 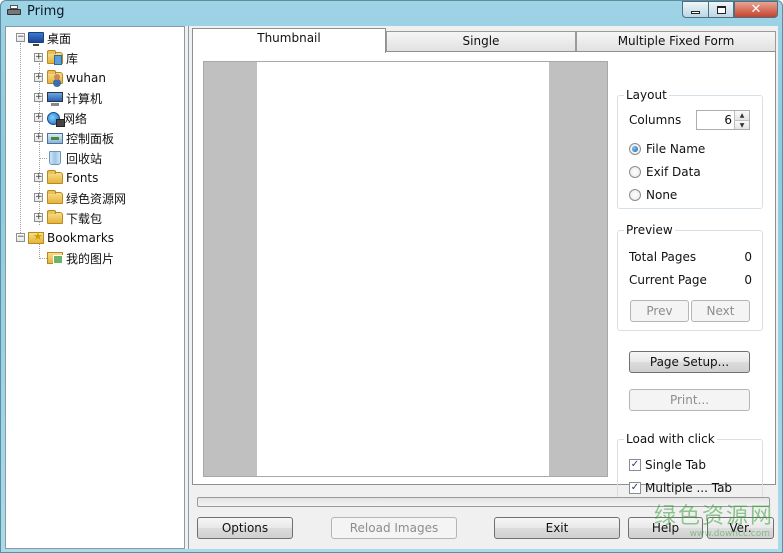 I want to click on network-icon, so click(x=56, y=119).